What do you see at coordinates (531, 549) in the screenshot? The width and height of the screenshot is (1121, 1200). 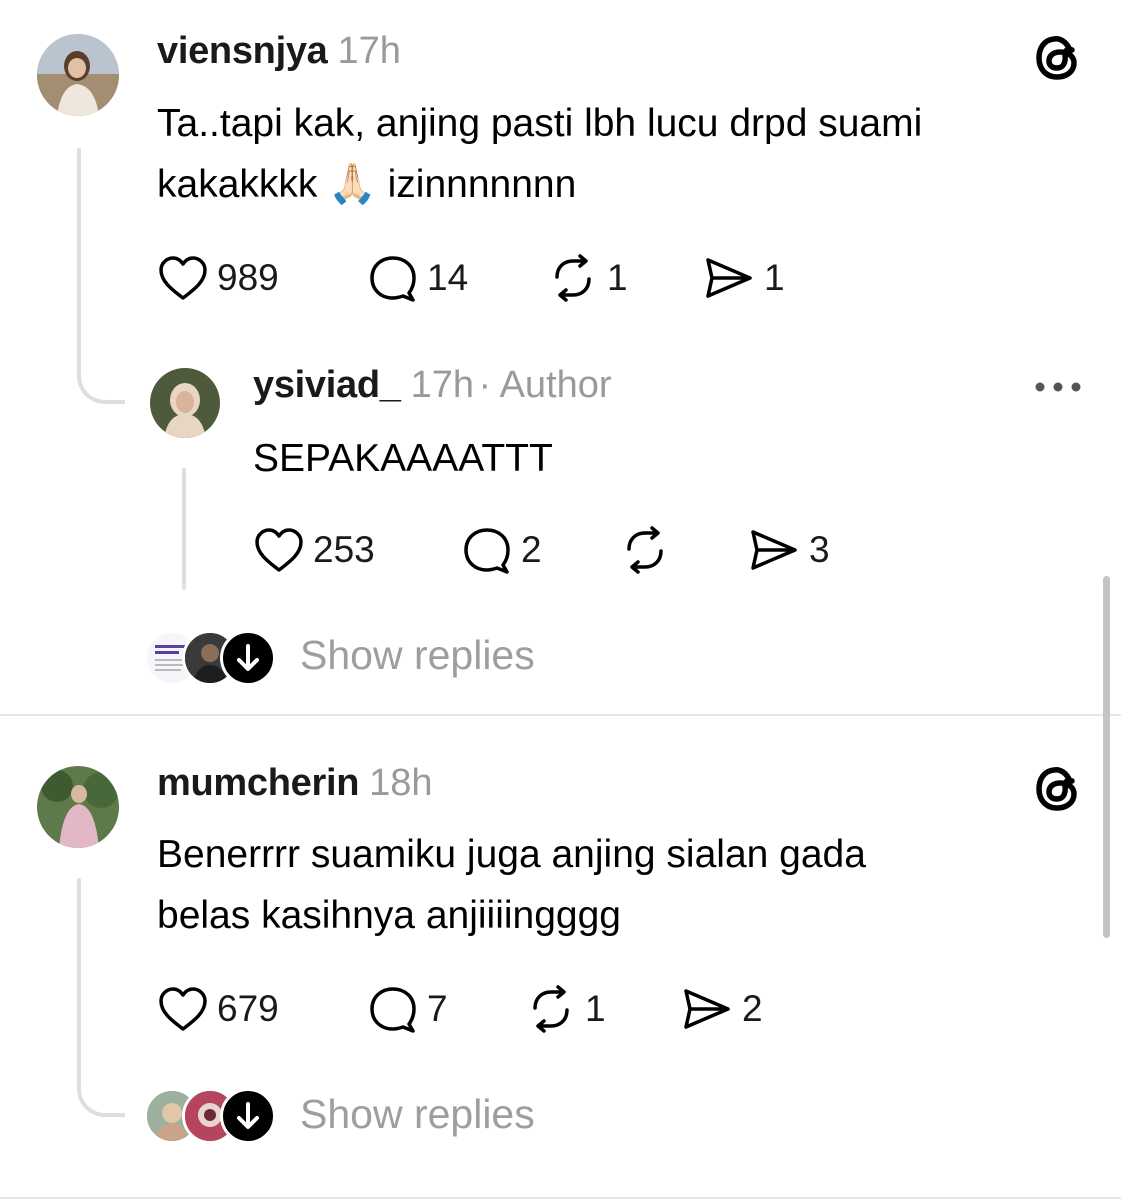 I see `reply-count: 2` at bounding box center [531, 549].